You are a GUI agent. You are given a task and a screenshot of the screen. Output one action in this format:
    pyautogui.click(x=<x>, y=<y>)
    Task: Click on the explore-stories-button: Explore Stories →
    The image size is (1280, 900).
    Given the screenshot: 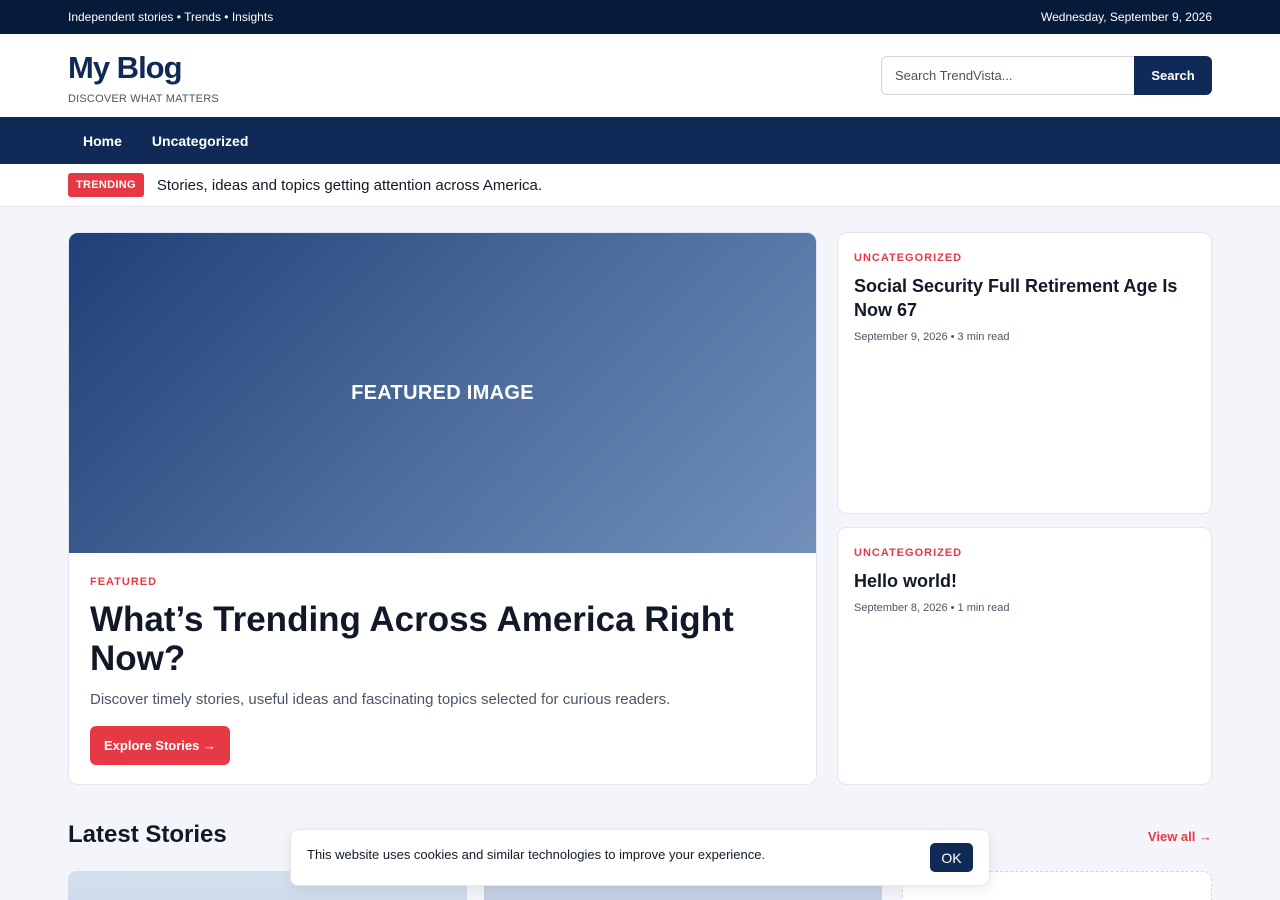 What is the action you would take?
    pyautogui.click(x=160, y=745)
    